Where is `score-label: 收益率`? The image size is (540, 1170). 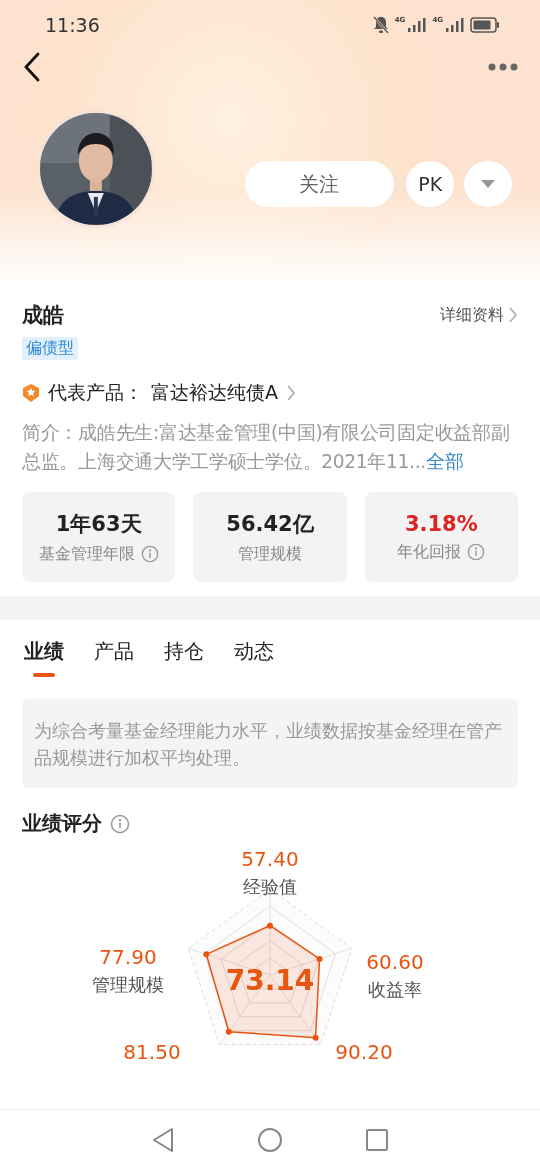 score-label: 收益率 is located at coordinates (395, 990).